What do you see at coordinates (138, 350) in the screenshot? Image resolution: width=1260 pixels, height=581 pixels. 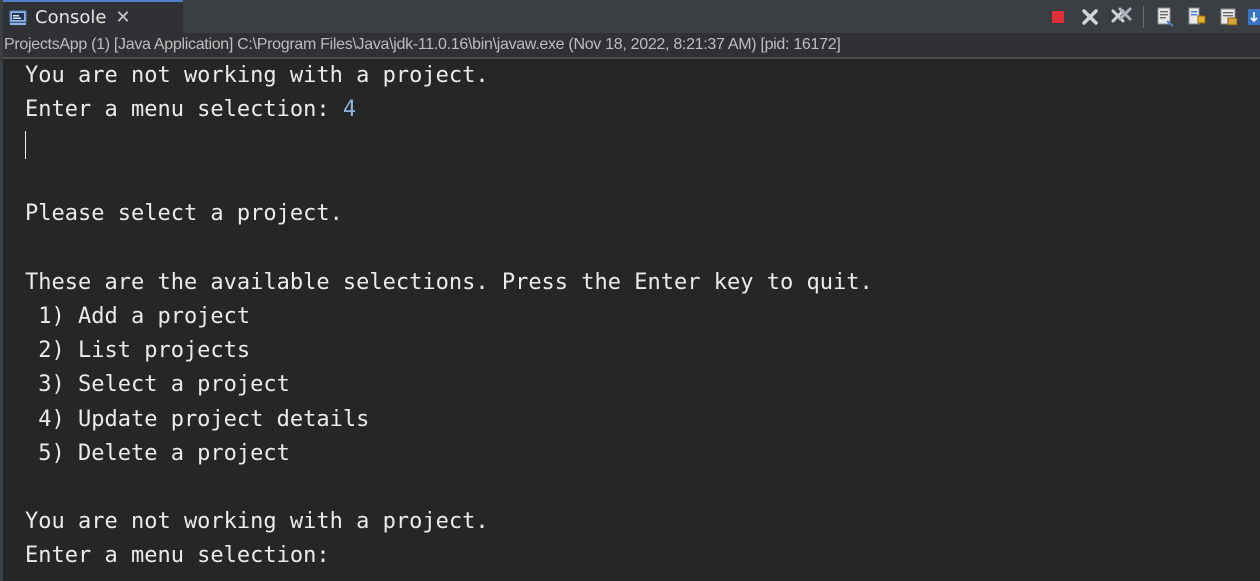 I see `menu-option: 2) List projects` at bounding box center [138, 350].